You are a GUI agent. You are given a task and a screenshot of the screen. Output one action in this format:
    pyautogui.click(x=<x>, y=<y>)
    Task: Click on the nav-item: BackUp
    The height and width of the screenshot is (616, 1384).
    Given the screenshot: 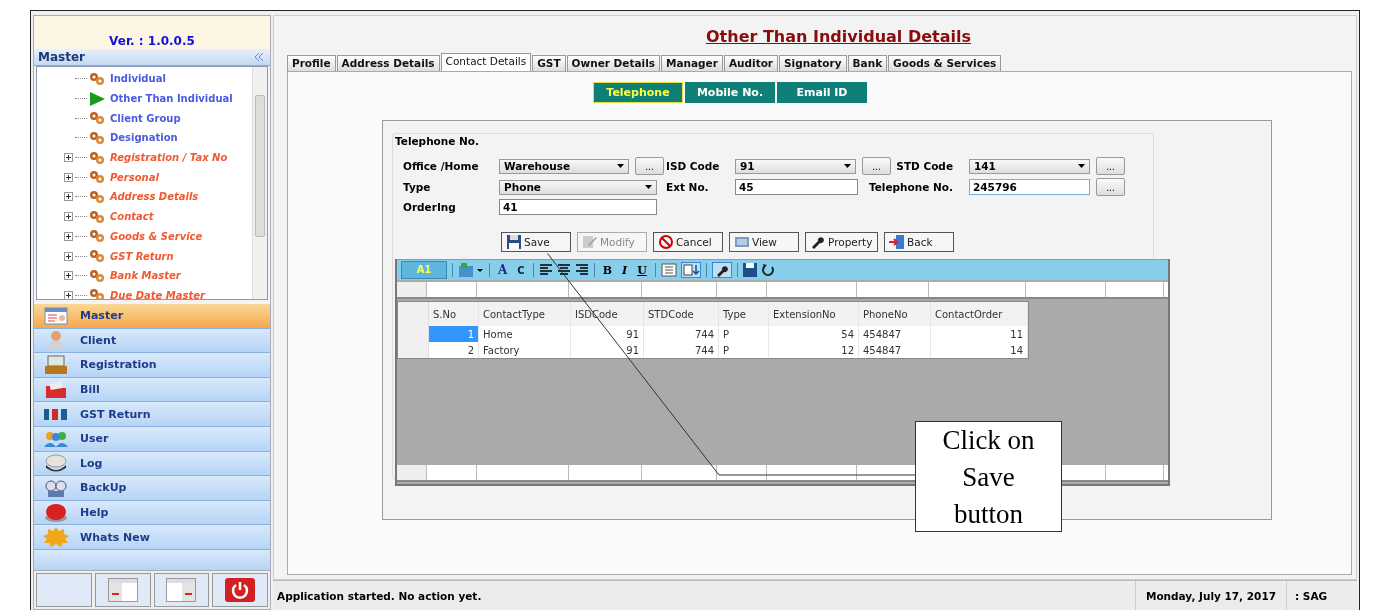 What is the action you would take?
    pyautogui.click(x=152, y=488)
    